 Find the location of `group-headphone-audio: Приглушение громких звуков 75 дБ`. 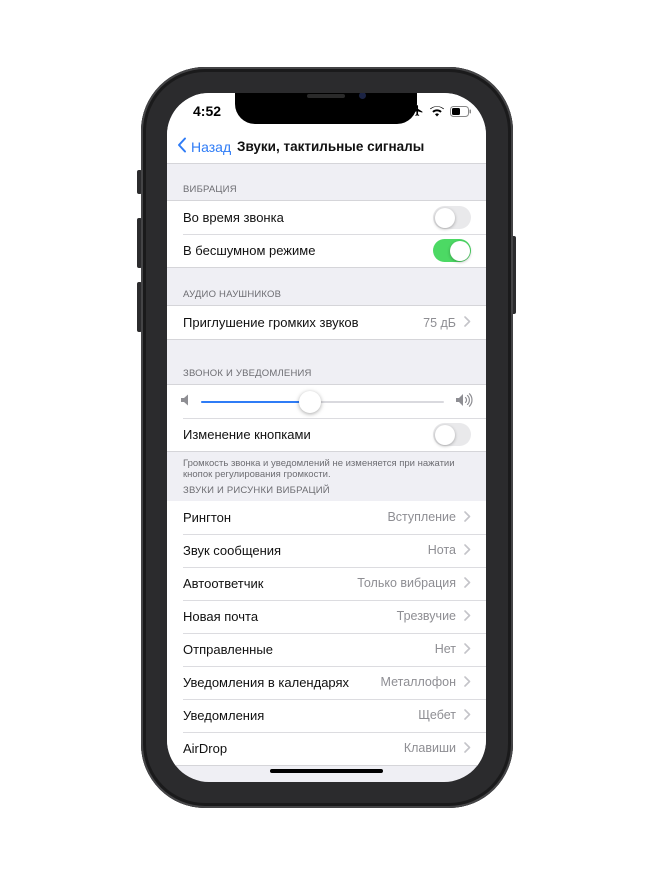

group-headphone-audio: Приглушение громких звуков 75 дБ is located at coordinates (326, 322).